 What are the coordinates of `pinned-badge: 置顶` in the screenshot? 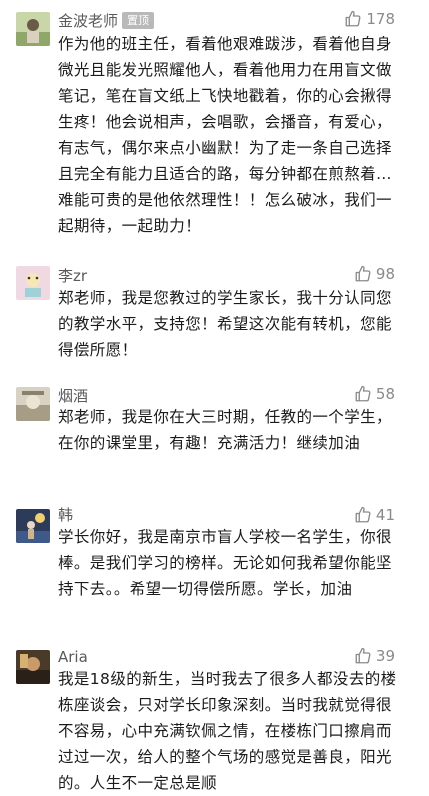 It's located at (138, 20).